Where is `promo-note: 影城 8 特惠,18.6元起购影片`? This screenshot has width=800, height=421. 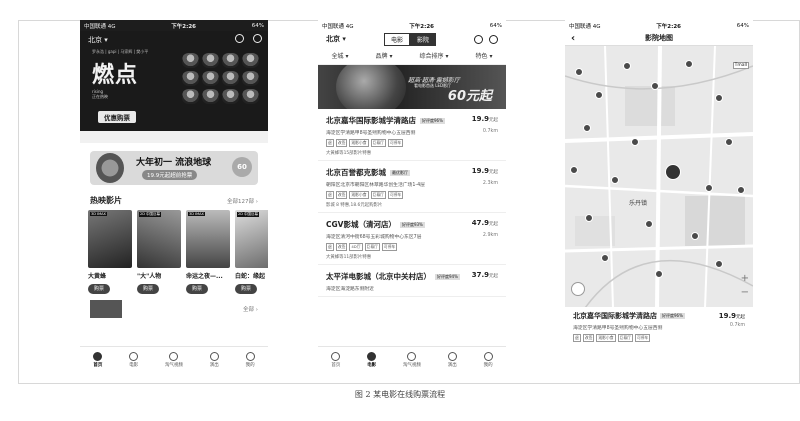 promo-note: 影城 8 特惠,18.6元起购影片 is located at coordinates (354, 205).